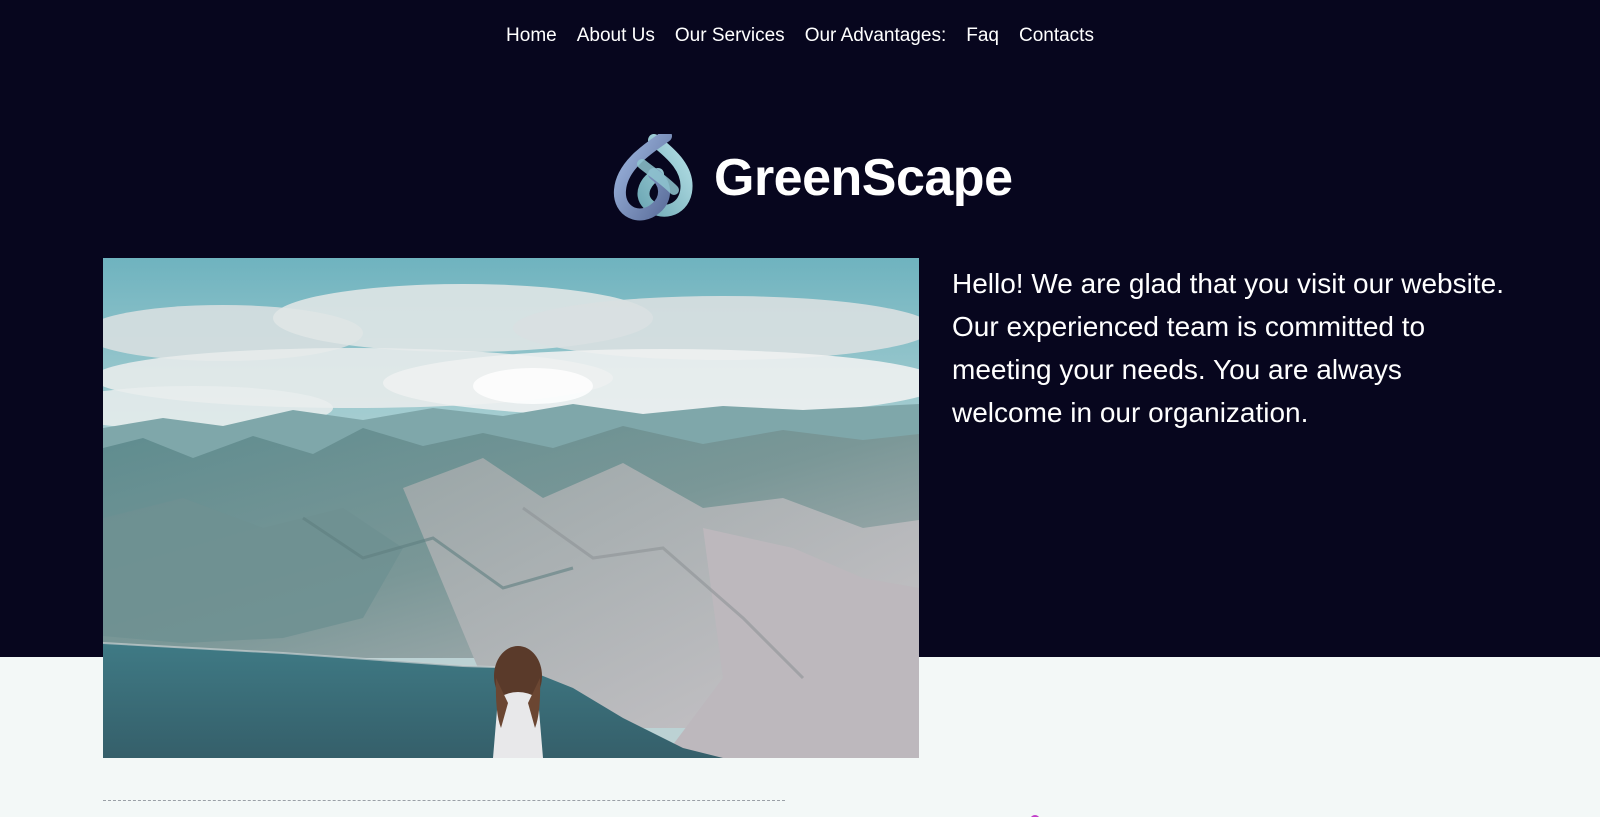 This screenshot has height=817, width=1600. I want to click on brand-name: GreenScape, so click(863, 178).